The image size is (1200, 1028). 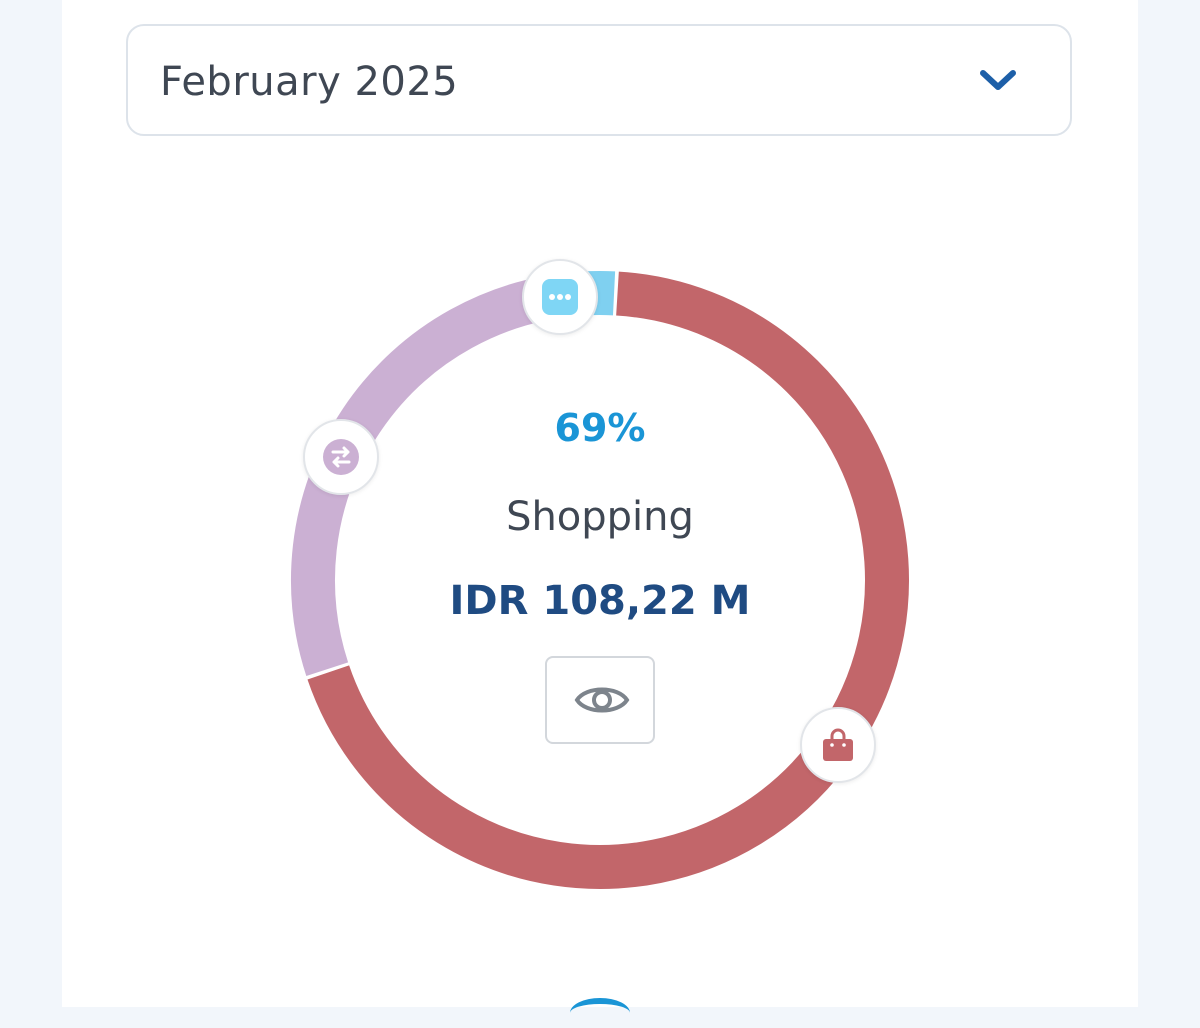 I want to click on highlight-amount: IDR 108,22 M, so click(x=600, y=601).